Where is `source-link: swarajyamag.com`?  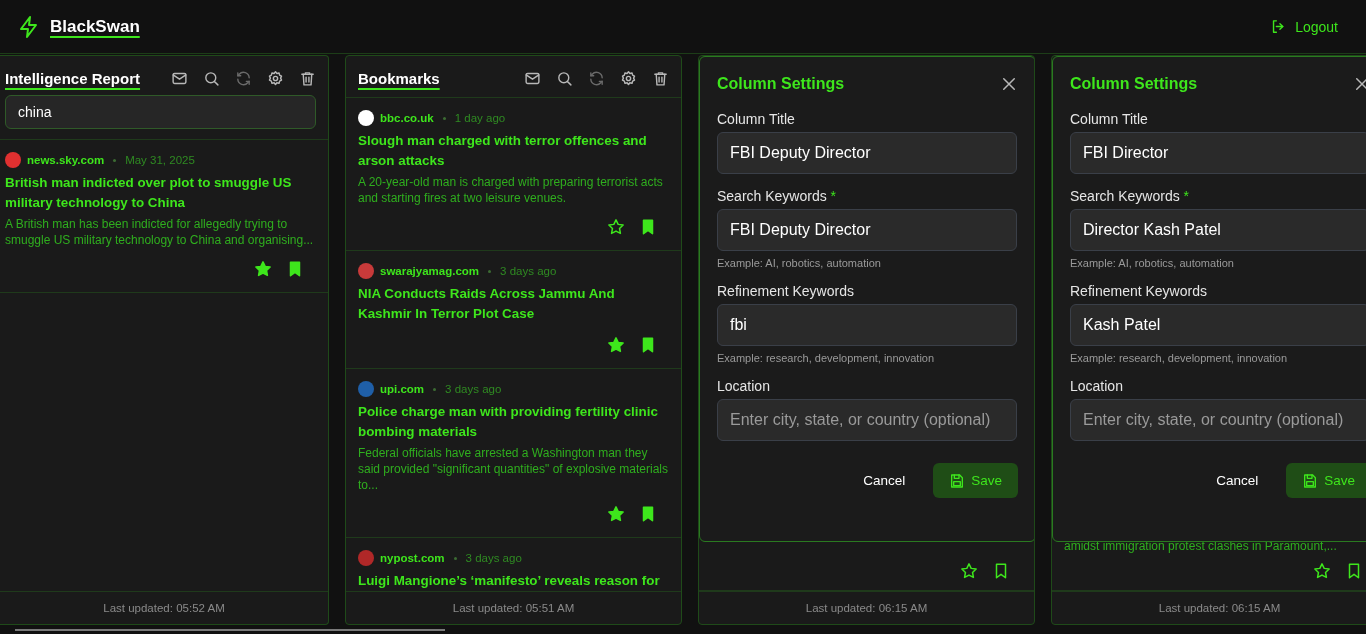
source-link: swarajyamag.com is located at coordinates (430, 271).